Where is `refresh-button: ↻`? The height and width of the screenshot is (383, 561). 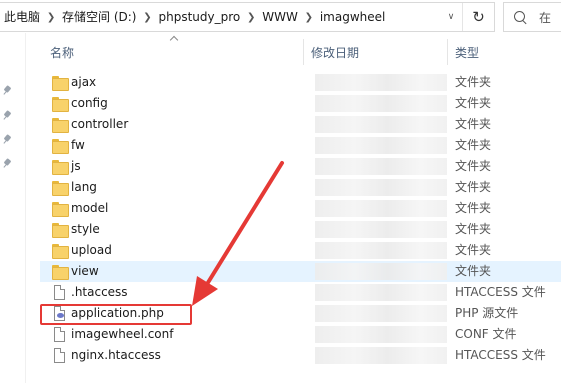
refresh-button: ↻ is located at coordinates (478, 17).